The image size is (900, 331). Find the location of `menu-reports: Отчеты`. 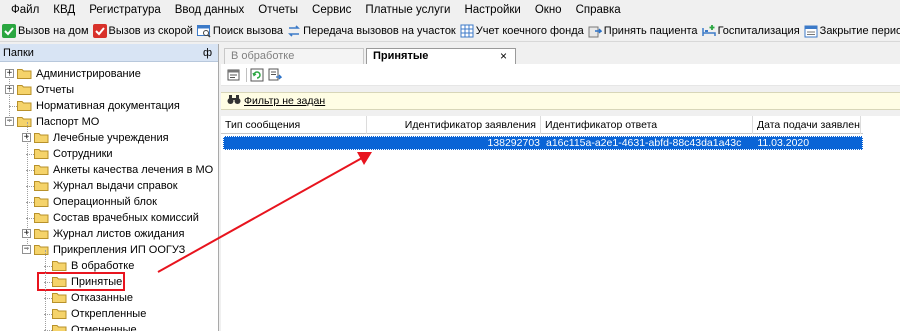

menu-reports: Отчеты is located at coordinates (278, 10).